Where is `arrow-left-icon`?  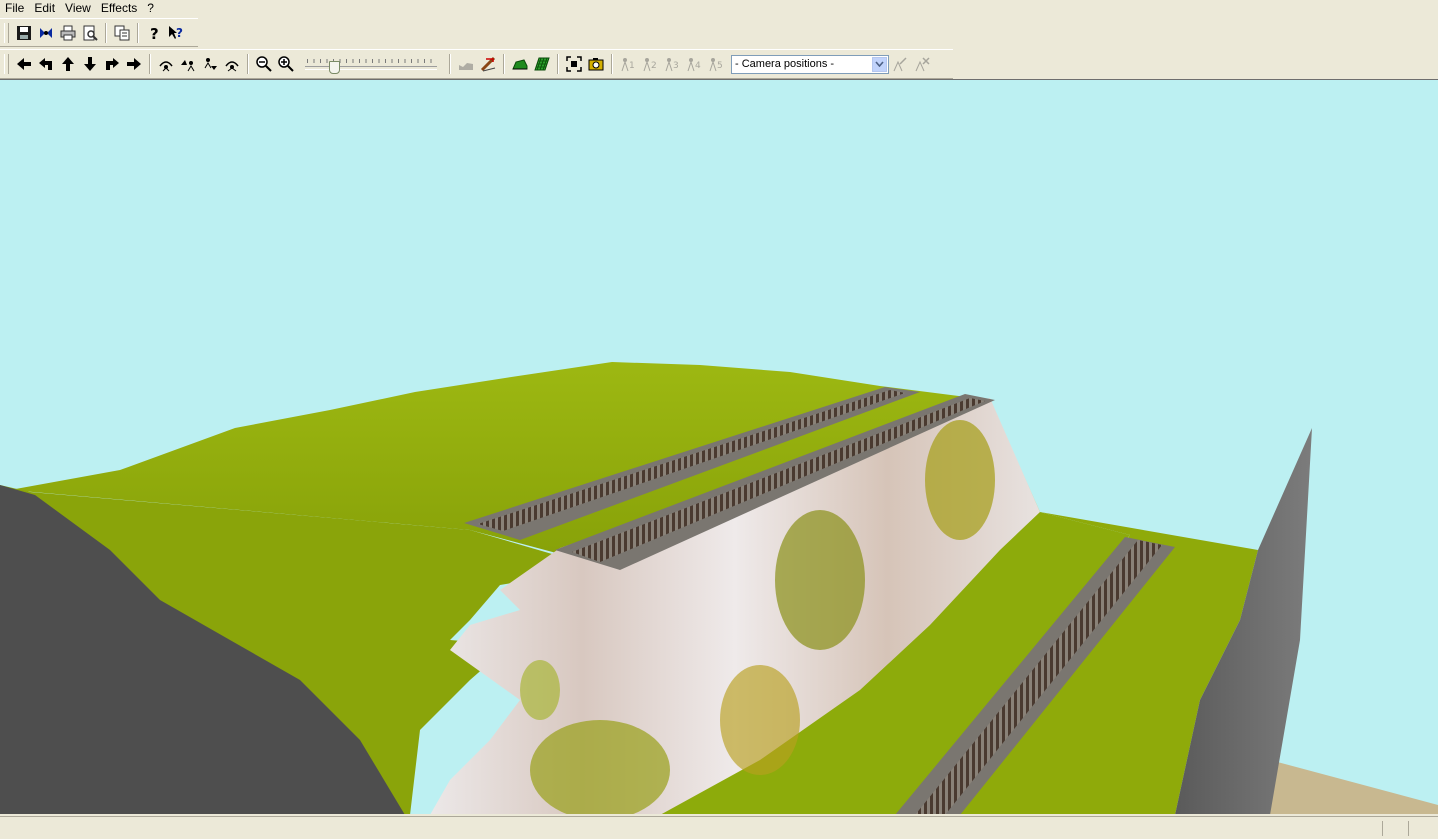 arrow-left-icon is located at coordinates (24, 64).